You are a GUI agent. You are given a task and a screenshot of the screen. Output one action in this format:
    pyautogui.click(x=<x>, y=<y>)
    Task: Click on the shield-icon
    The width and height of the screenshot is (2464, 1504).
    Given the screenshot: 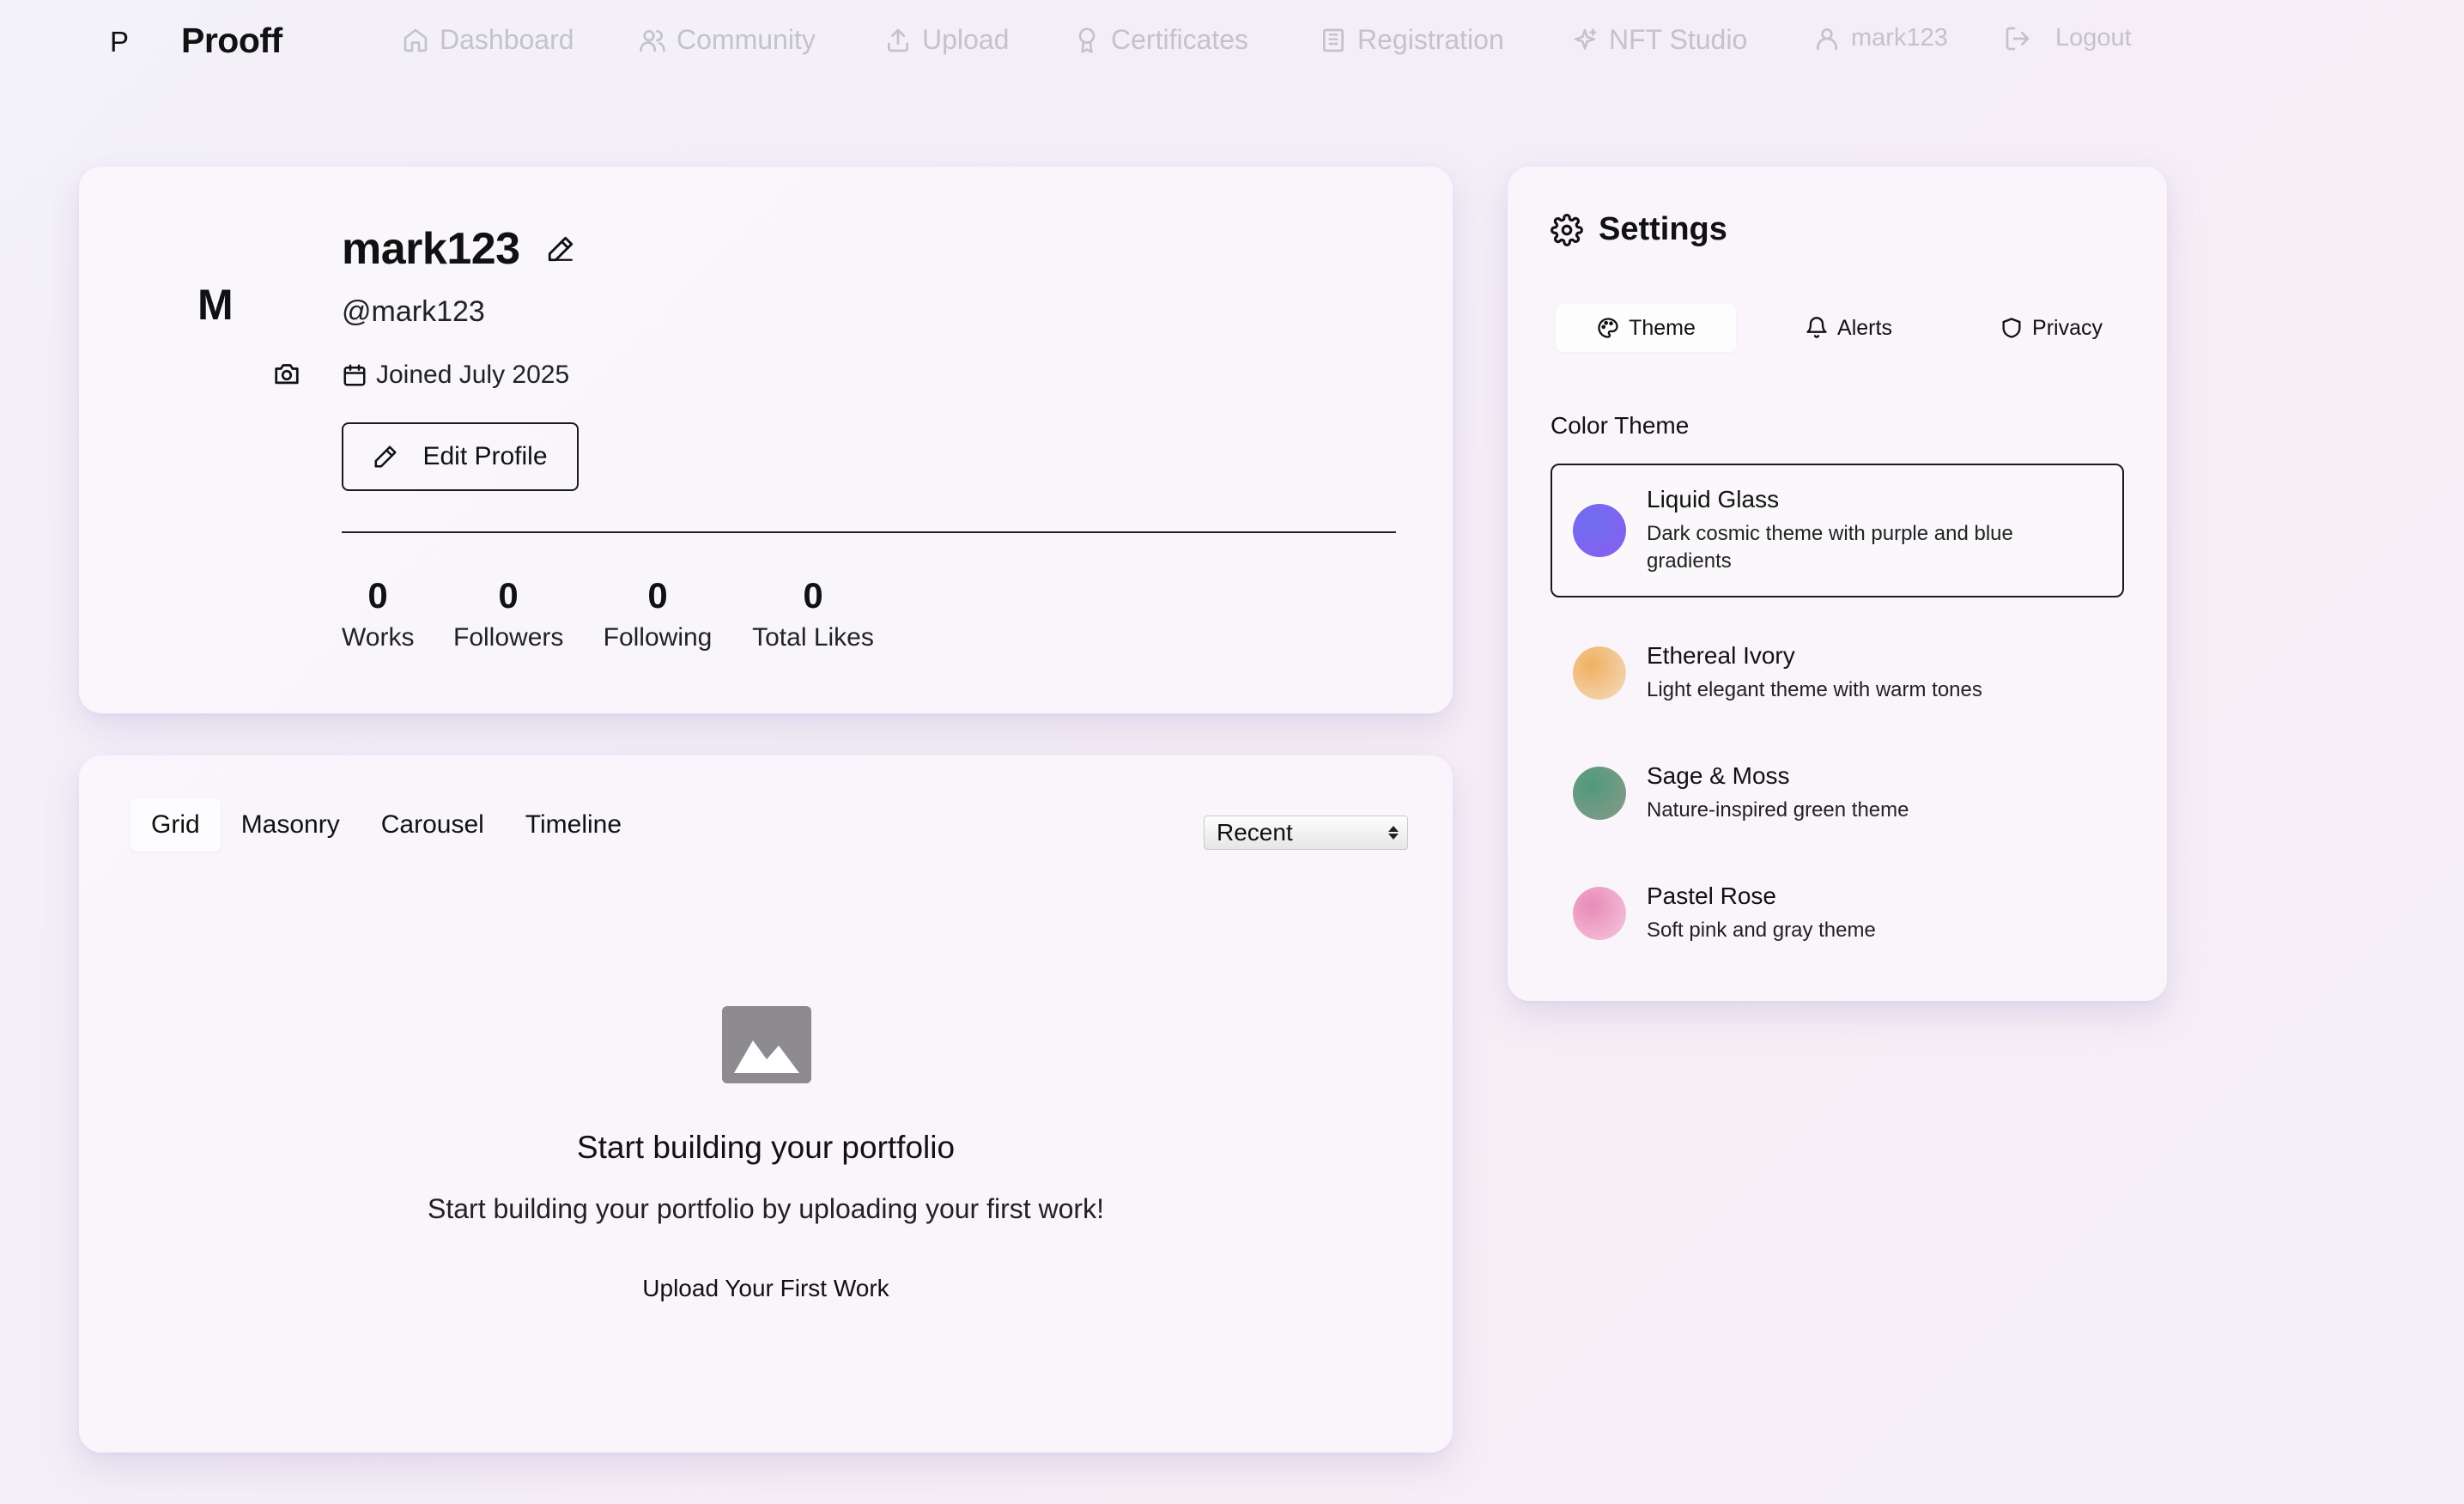 What is the action you would take?
    pyautogui.click(x=2011, y=328)
    